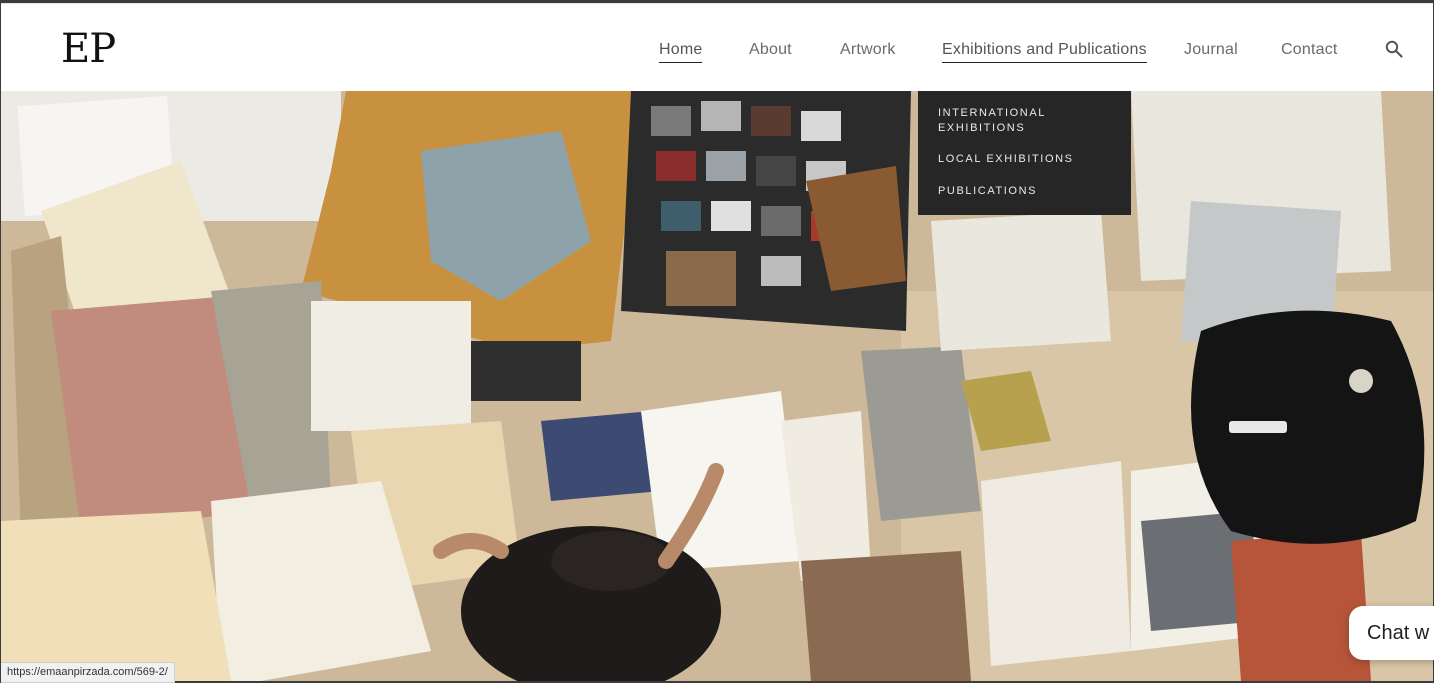 The height and width of the screenshot is (683, 1434). I want to click on dropdown-item-local-exhibitions: LOCAL EXHIBITIONS, so click(1028, 159).